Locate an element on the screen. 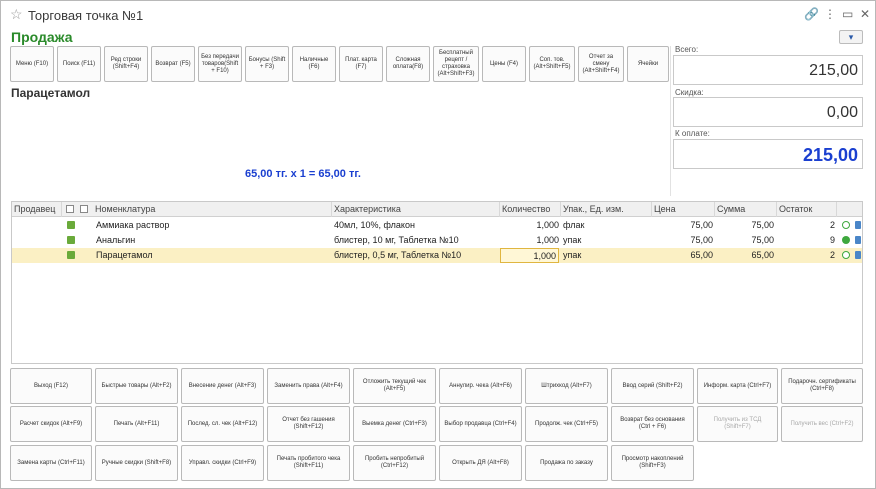 Image resolution: width=876 pixels, height=489 pixels. column-quantity: Количество is located at coordinates (530, 209).